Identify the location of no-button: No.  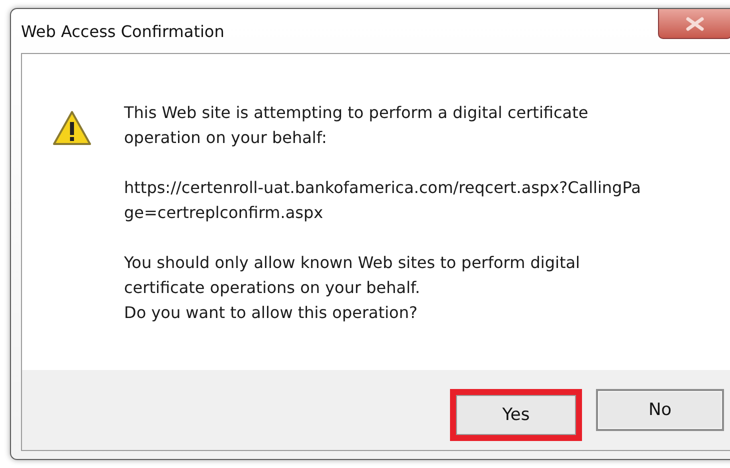
(660, 410).